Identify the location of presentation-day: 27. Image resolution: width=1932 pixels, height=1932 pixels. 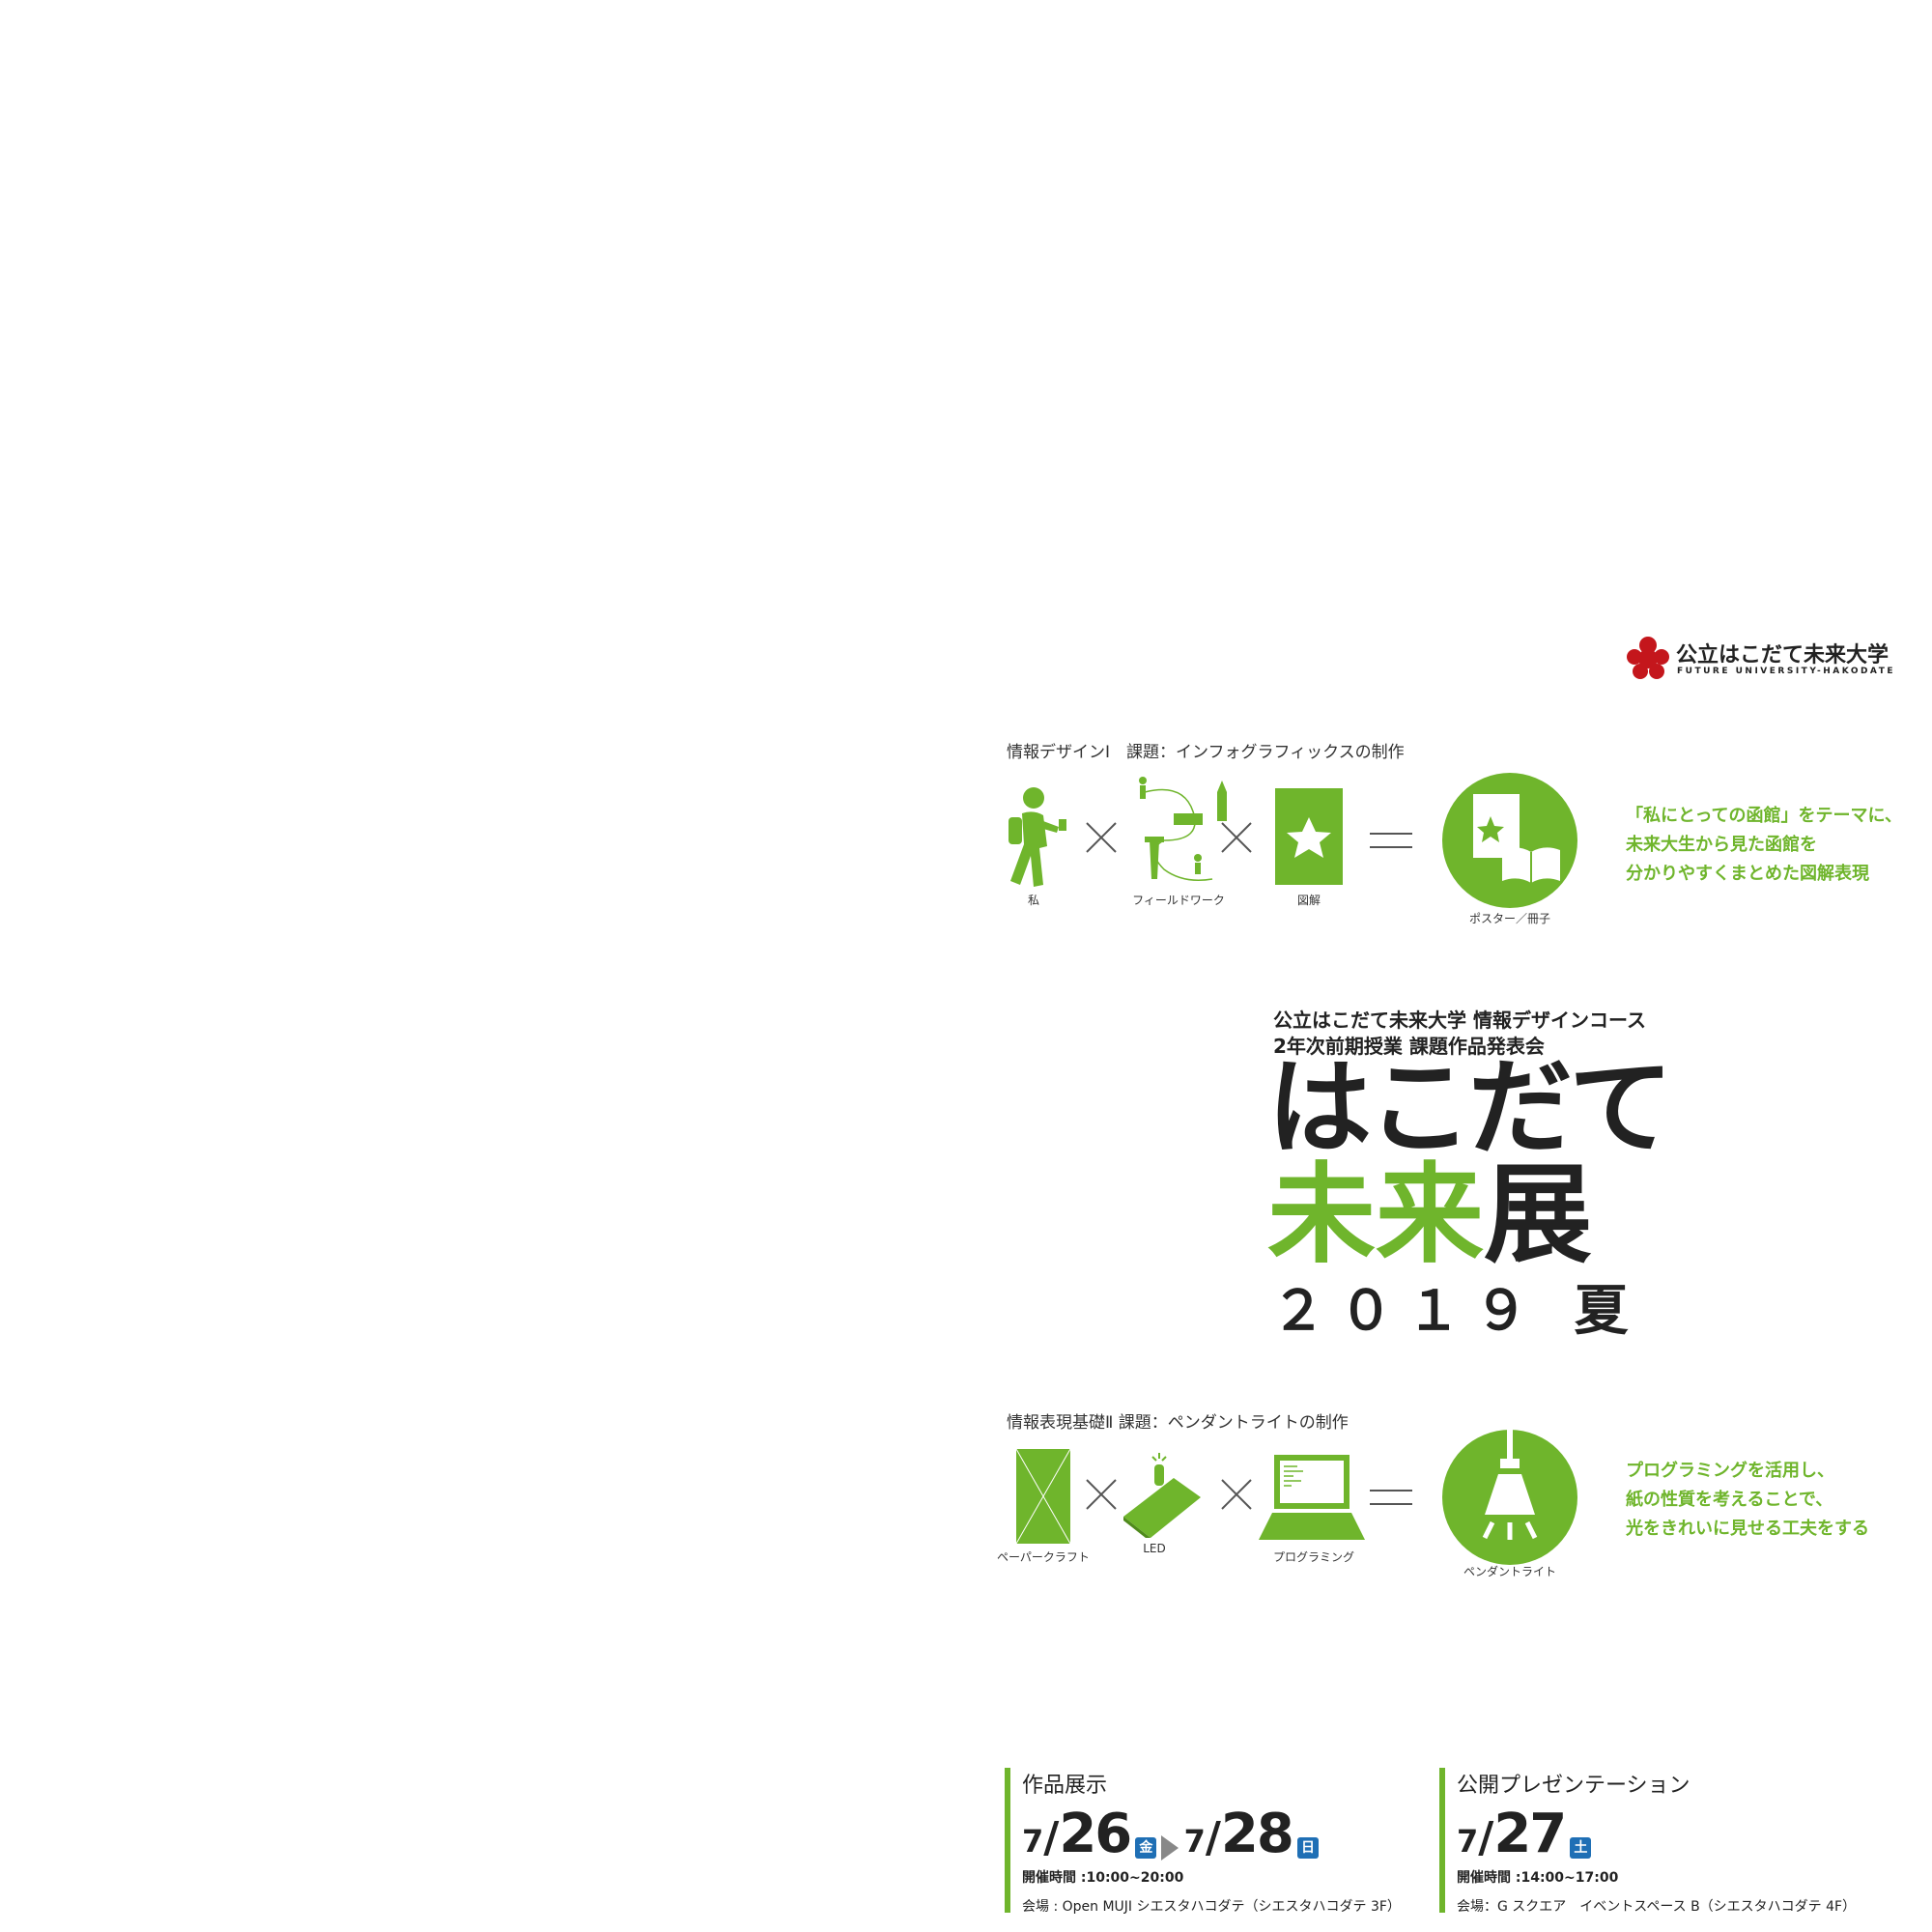
(1530, 1834).